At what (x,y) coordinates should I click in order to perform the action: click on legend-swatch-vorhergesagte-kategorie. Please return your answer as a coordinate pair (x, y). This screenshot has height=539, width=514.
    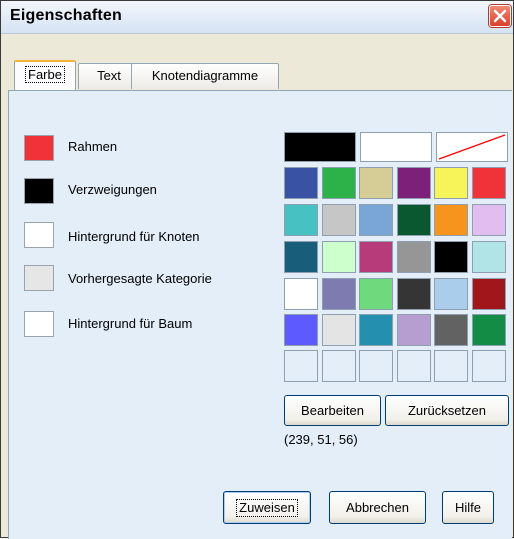
    Looking at the image, I should click on (39, 278).